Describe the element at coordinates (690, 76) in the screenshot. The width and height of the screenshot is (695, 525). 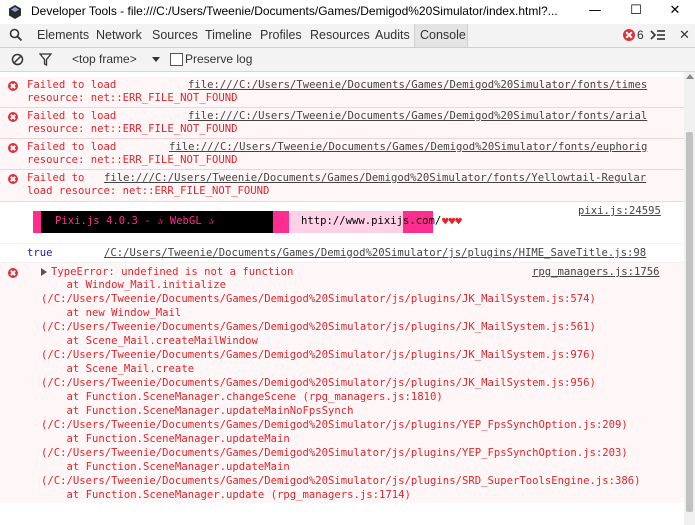
I see `scroll-up-arrow-icon` at that location.